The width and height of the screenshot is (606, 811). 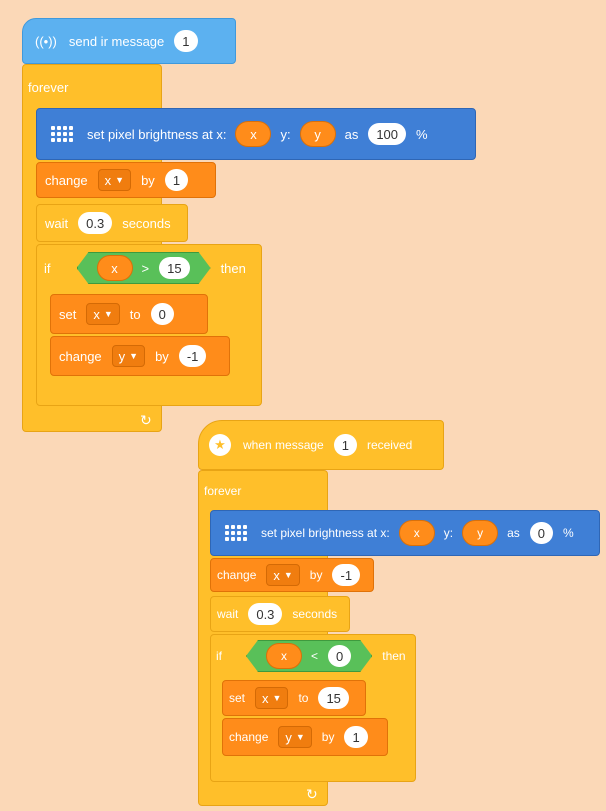 I want to click on variable-dropdown: y ▼, so click(x=295, y=737).